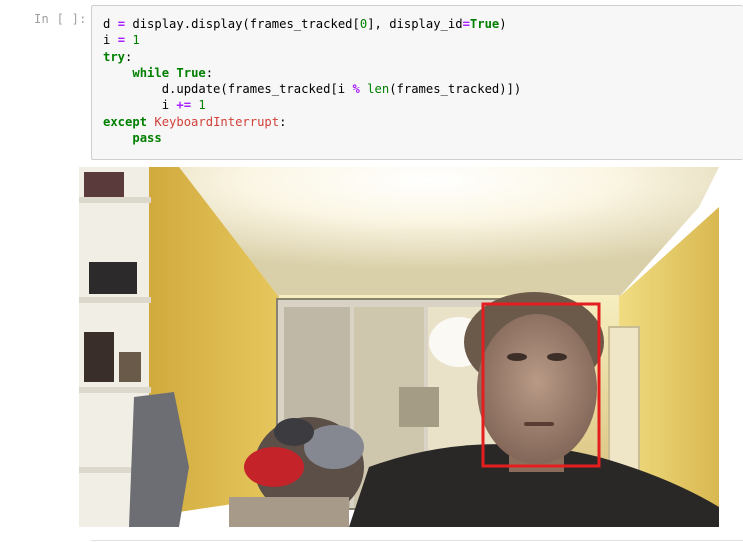 Image resolution: width=743 pixels, height=542 pixels. What do you see at coordinates (118, 56) in the screenshot?
I see `code-line-3: try:` at bounding box center [118, 56].